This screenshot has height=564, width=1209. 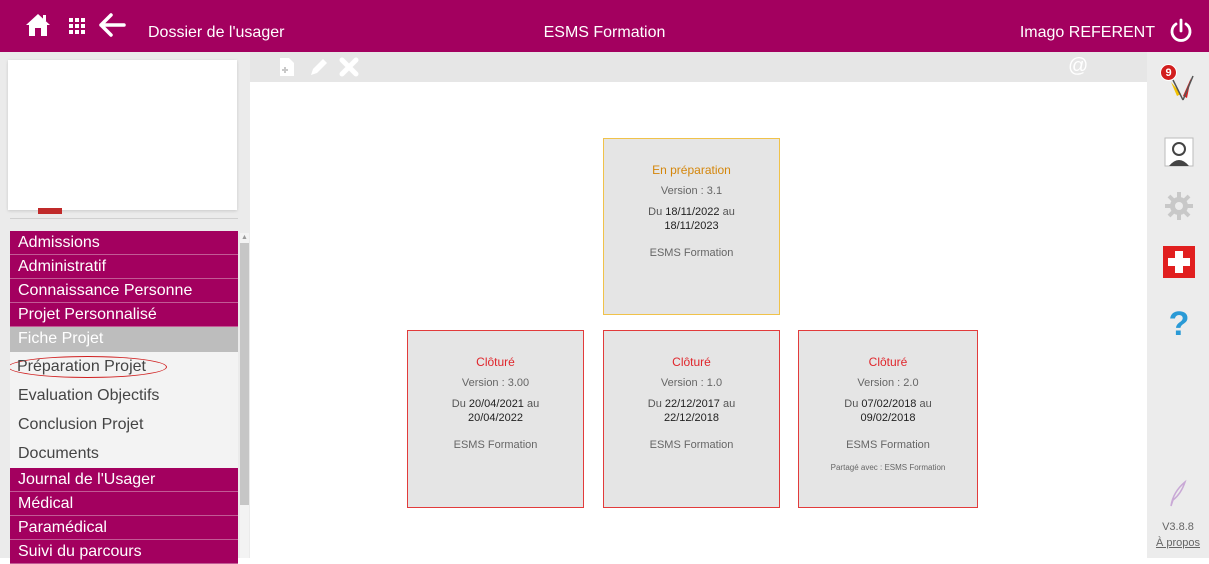 I want to click on settings-gear-icon, so click(x=1179, y=206).